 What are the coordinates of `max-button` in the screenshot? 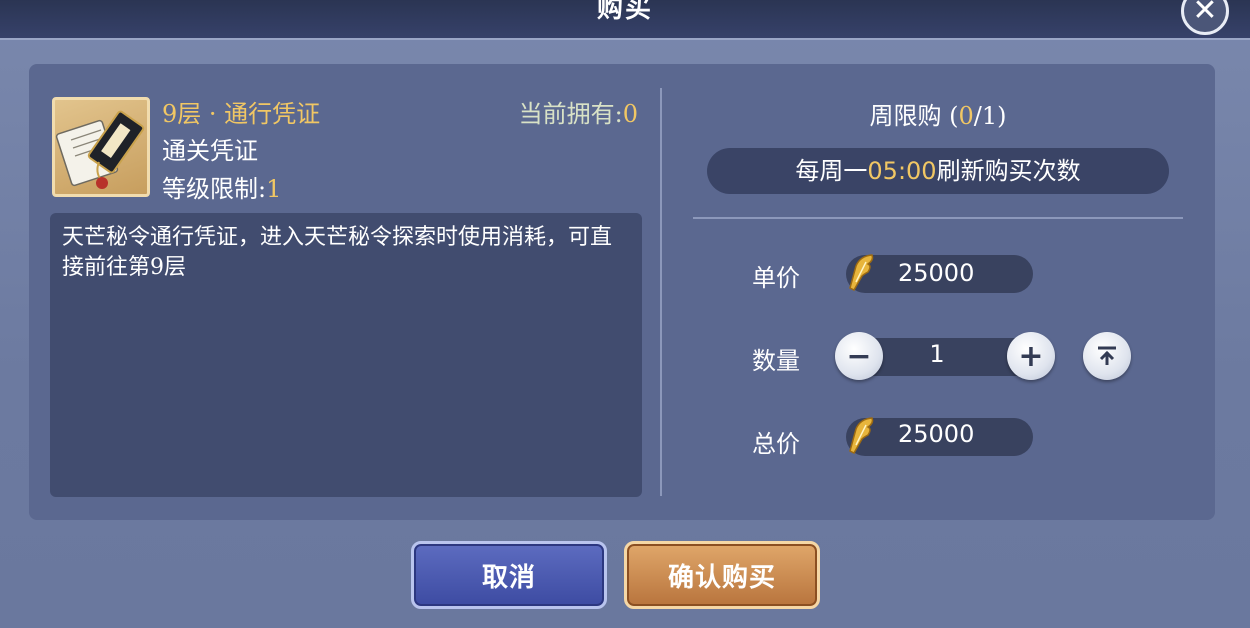 It's located at (1107, 356).